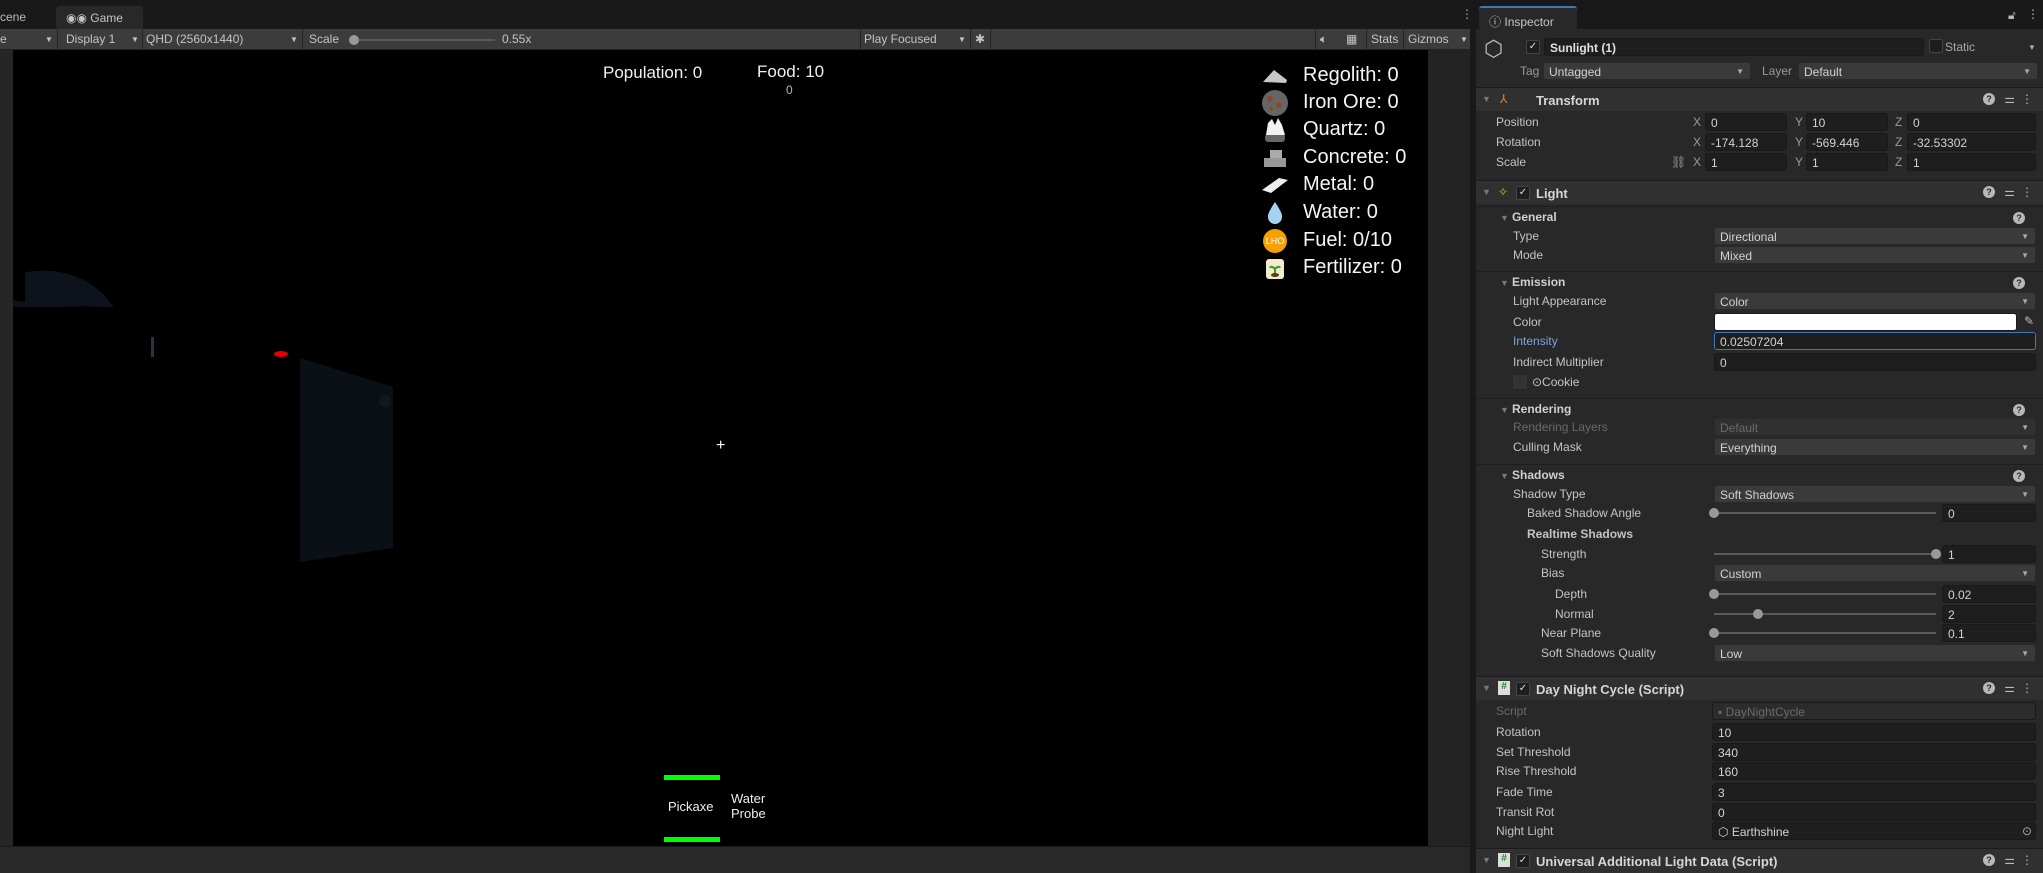 The width and height of the screenshot is (2043, 873). What do you see at coordinates (1759, 408) in the screenshot?
I see `rendering-section: ▼ Rendering?` at bounding box center [1759, 408].